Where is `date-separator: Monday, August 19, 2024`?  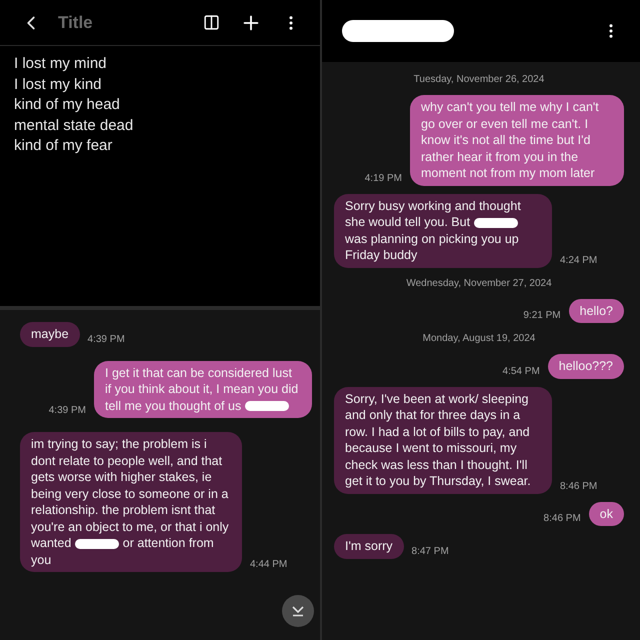 date-separator: Monday, August 19, 2024 is located at coordinates (479, 339).